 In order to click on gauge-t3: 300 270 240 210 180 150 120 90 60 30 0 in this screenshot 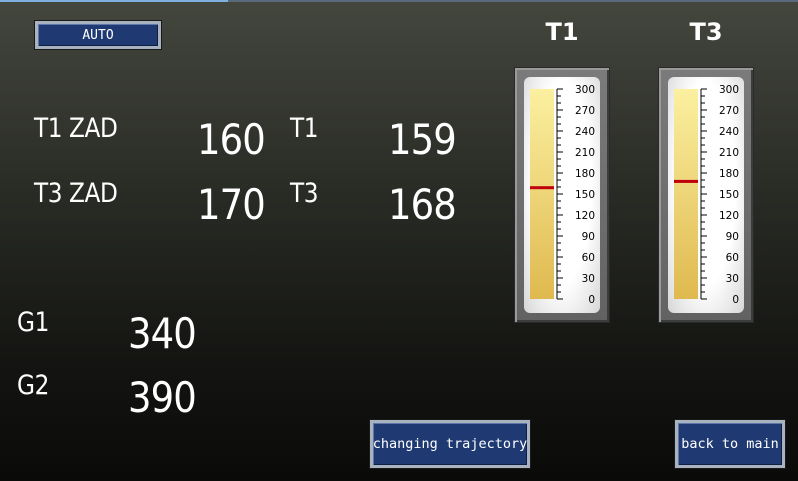, I will do `click(706, 195)`.